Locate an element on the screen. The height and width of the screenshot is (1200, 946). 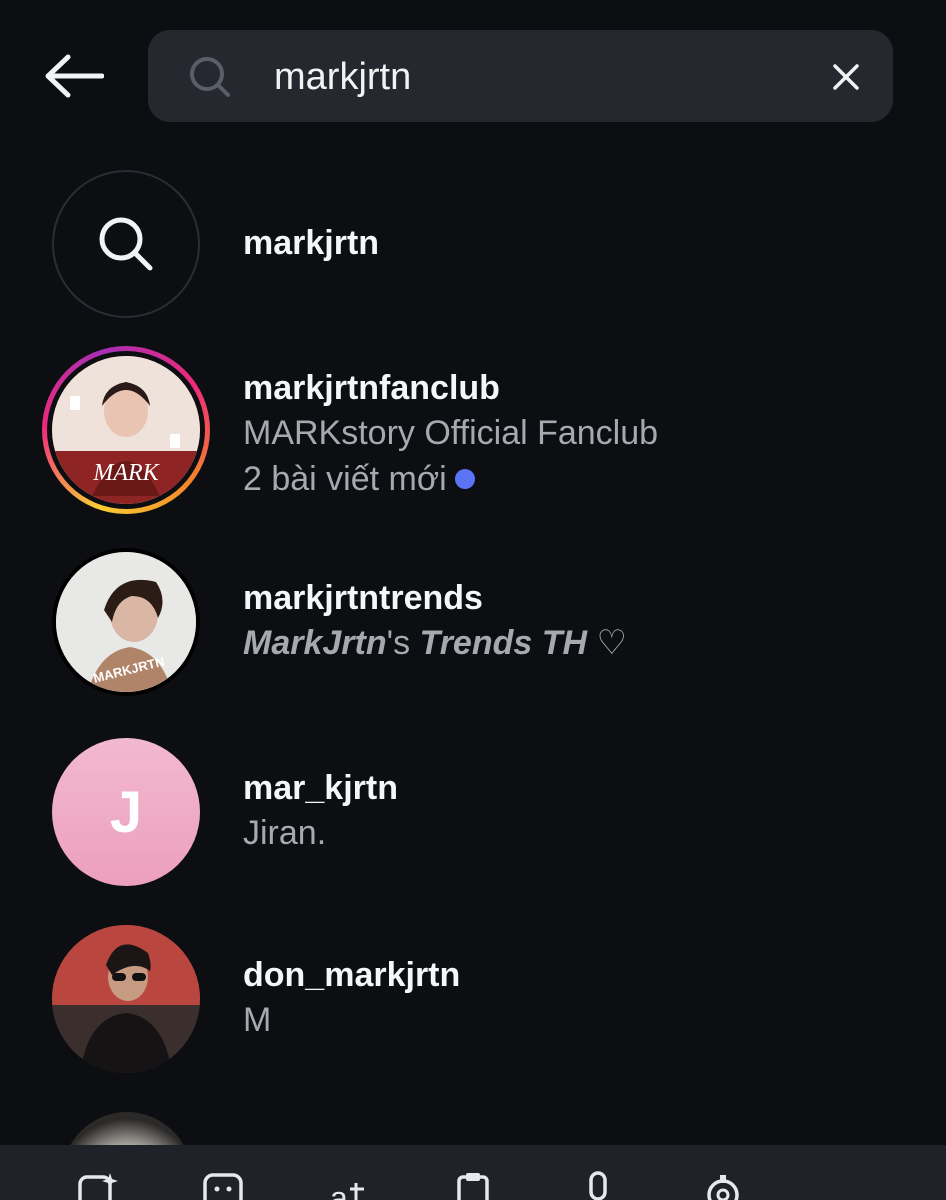
search-input is located at coordinates (534, 77).